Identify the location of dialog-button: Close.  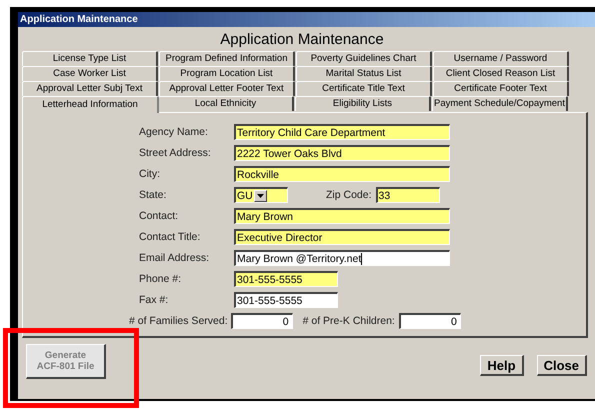
(561, 365).